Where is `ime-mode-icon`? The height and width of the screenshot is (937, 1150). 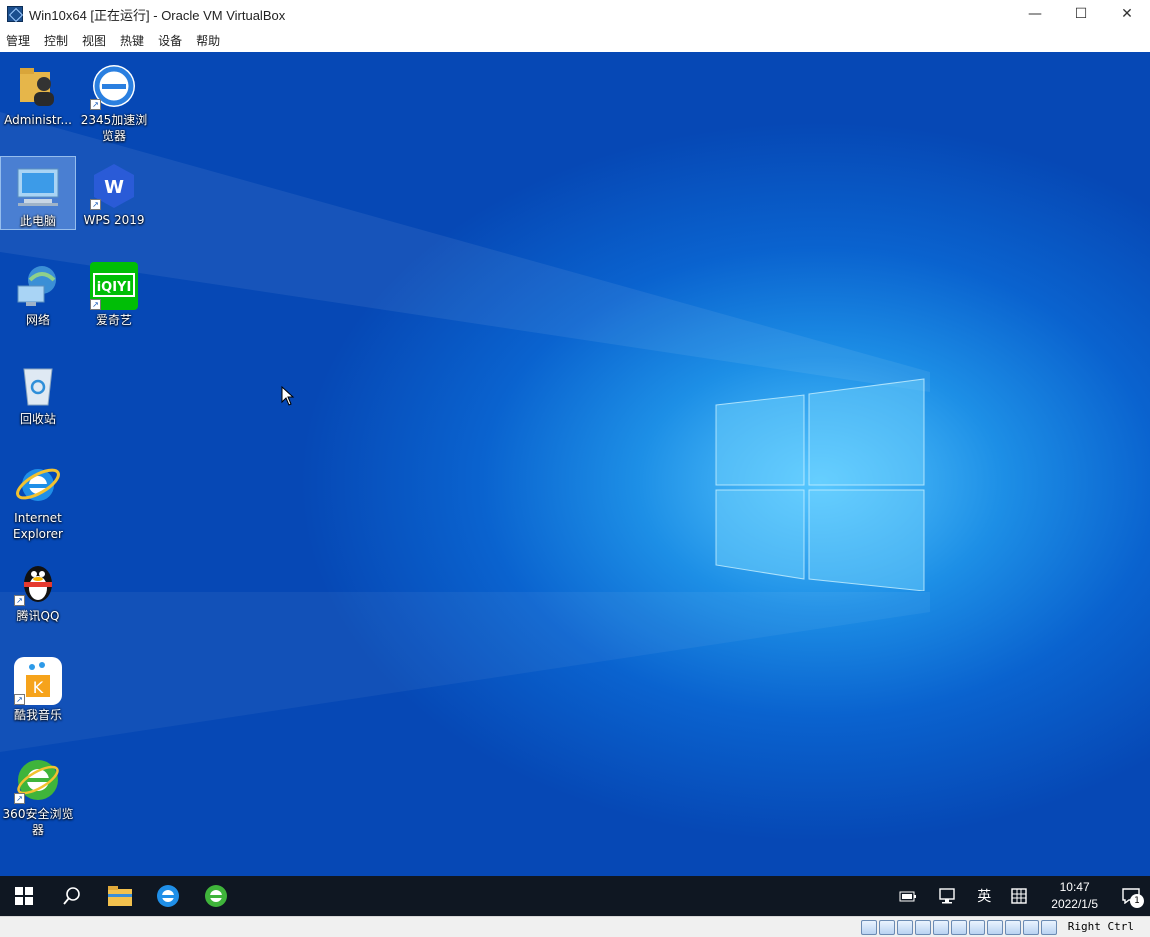
ime-mode-icon is located at coordinates (1019, 896).